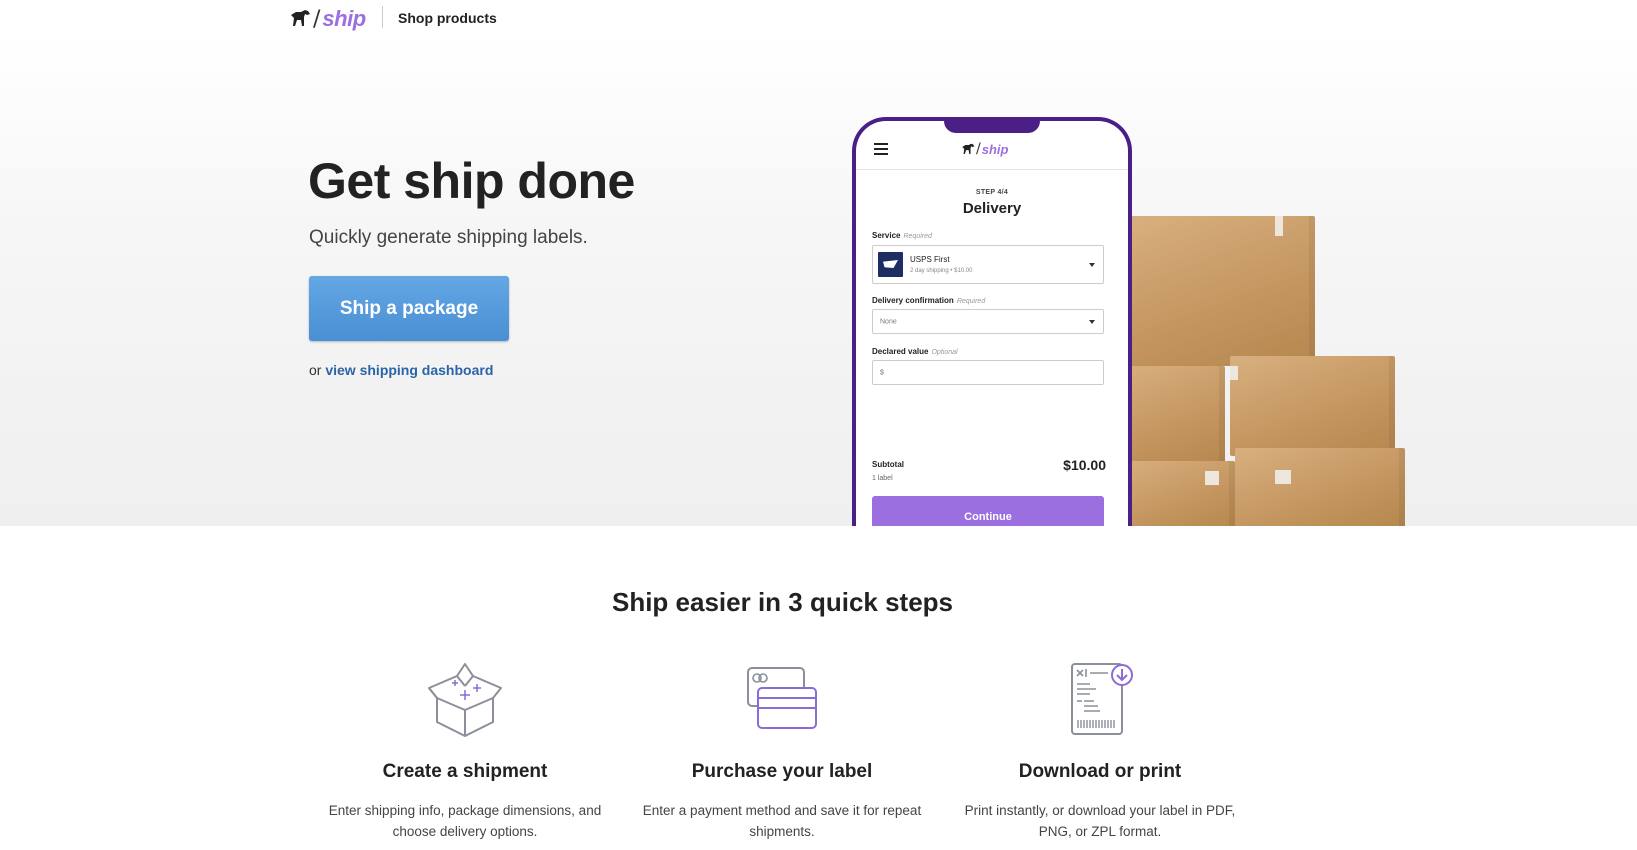 Image resolution: width=1637 pixels, height=850 pixels. What do you see at coordinates (471, 181) in the screenshot?
I see `hero-title: Get ship done` at bounding box center [471, 181].